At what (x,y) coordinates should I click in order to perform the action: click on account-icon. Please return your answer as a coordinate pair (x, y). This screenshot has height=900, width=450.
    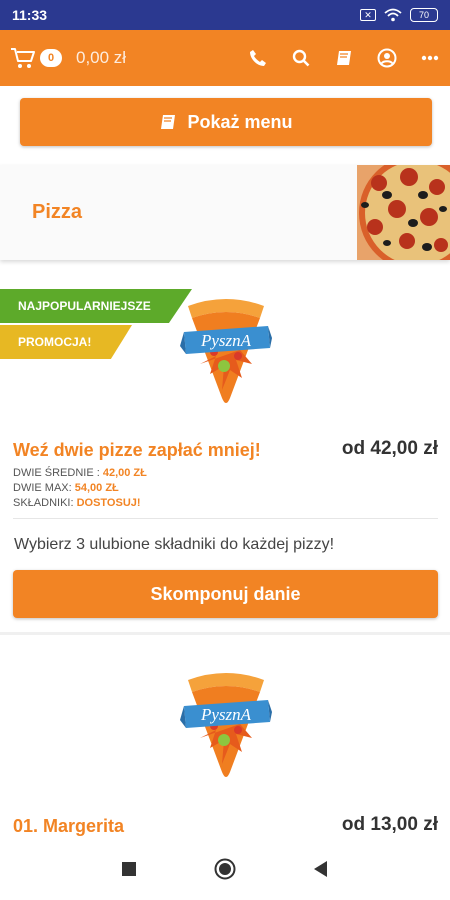
    Looking at the image, I should click on (387, 58).